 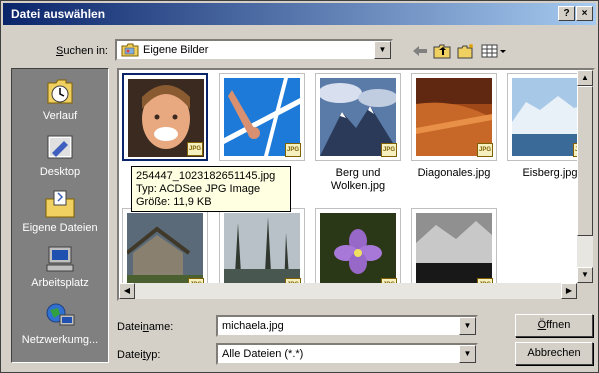 What do you see at coordinates (585, 291) in the screenshot?
I see `scrollbar-corner` at bounding box center [585, 291].